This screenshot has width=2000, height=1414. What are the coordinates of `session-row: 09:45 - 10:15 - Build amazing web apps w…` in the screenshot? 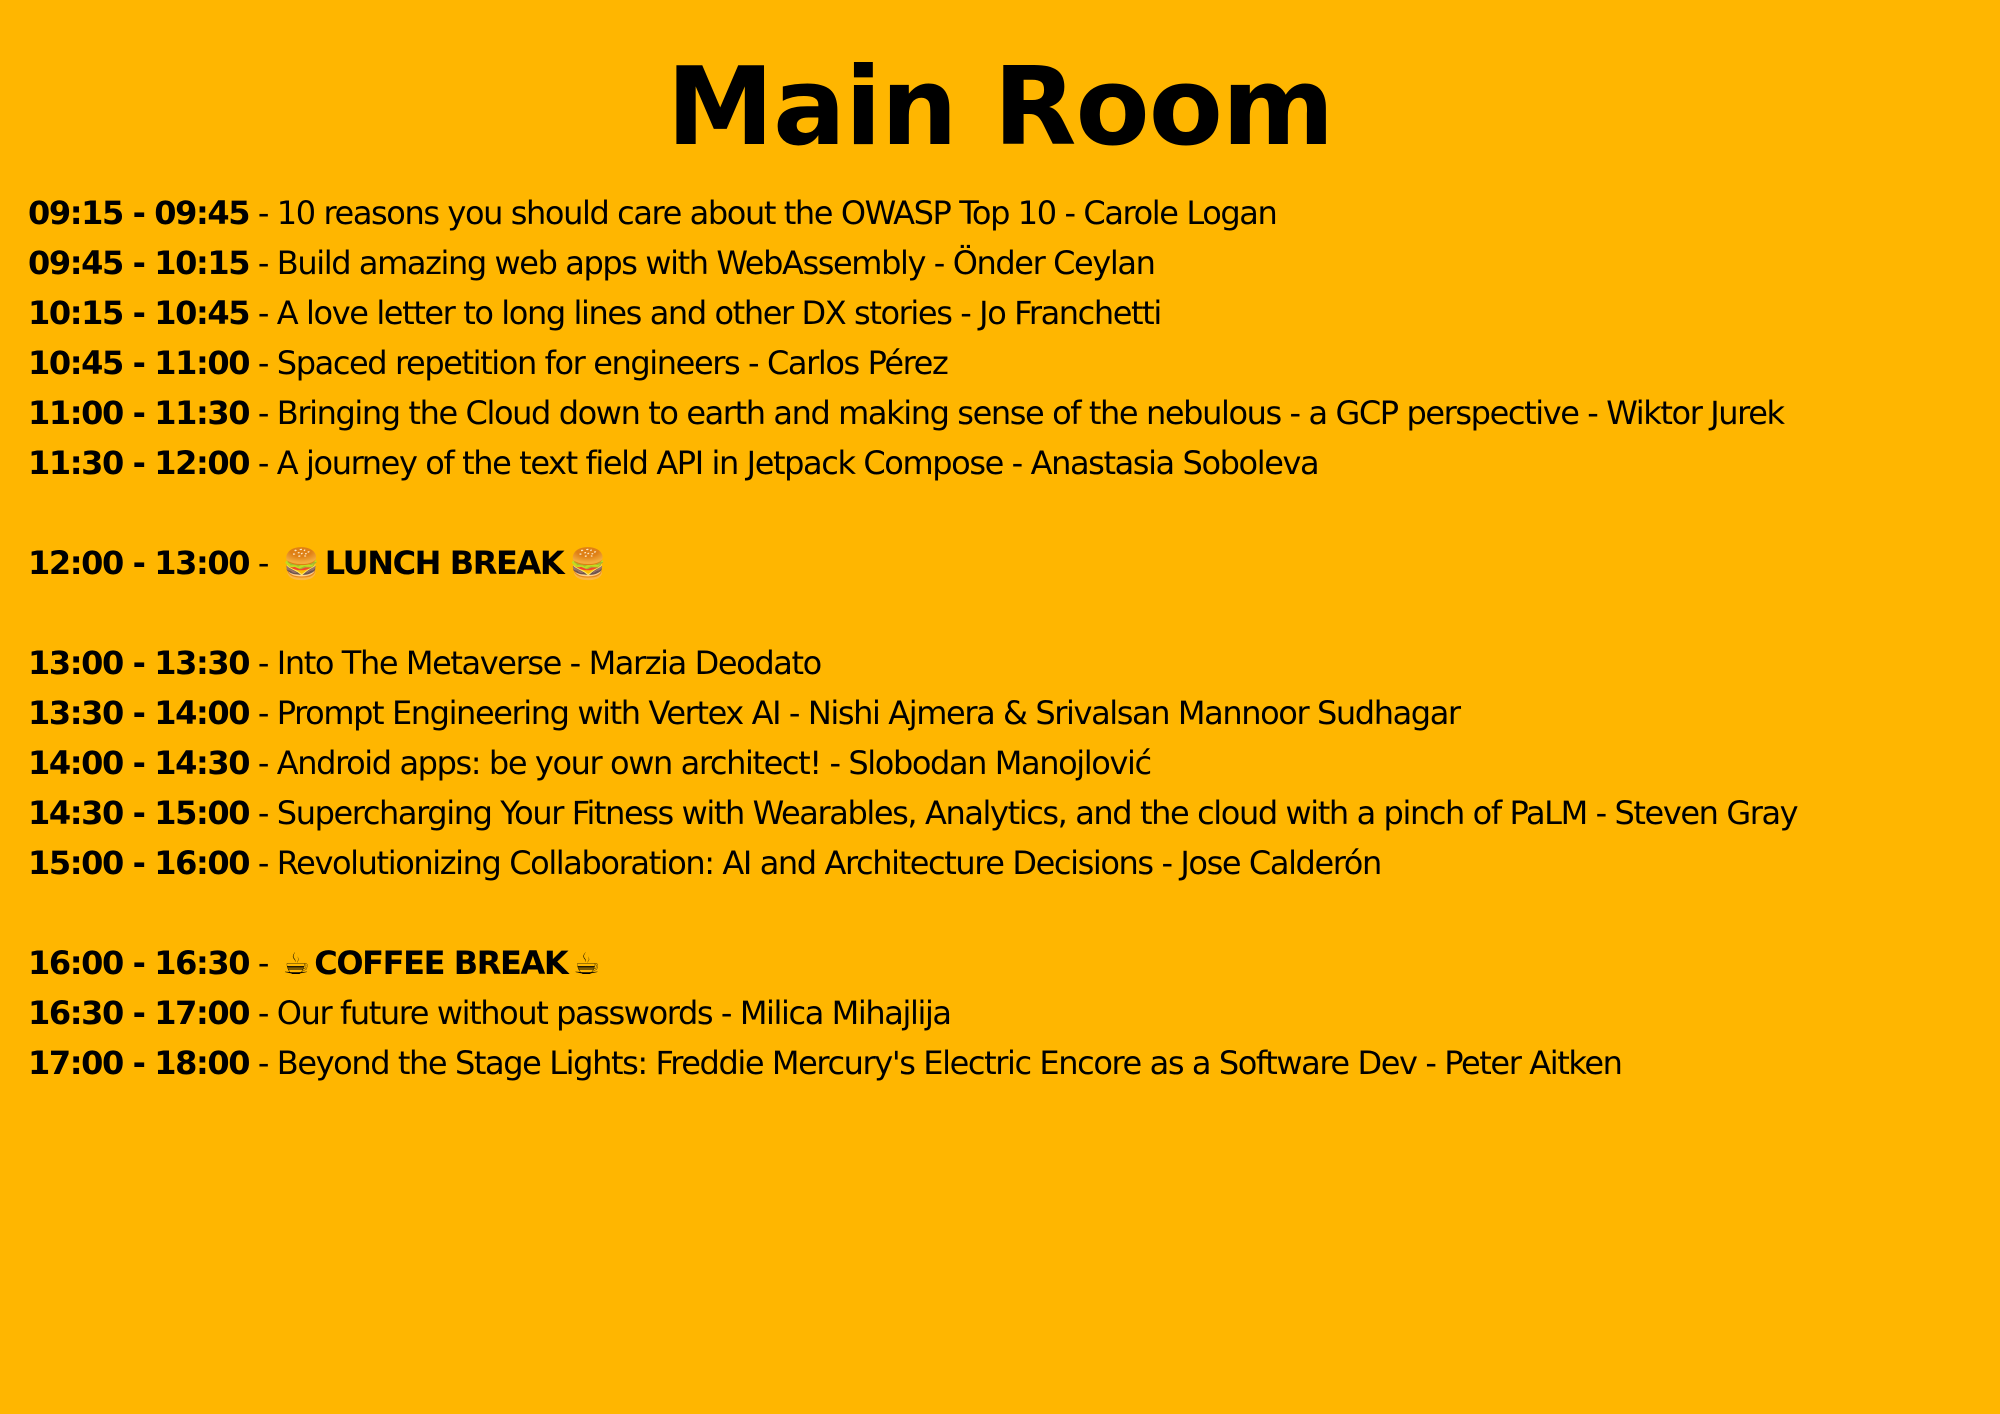 It's located at (1000, 263).